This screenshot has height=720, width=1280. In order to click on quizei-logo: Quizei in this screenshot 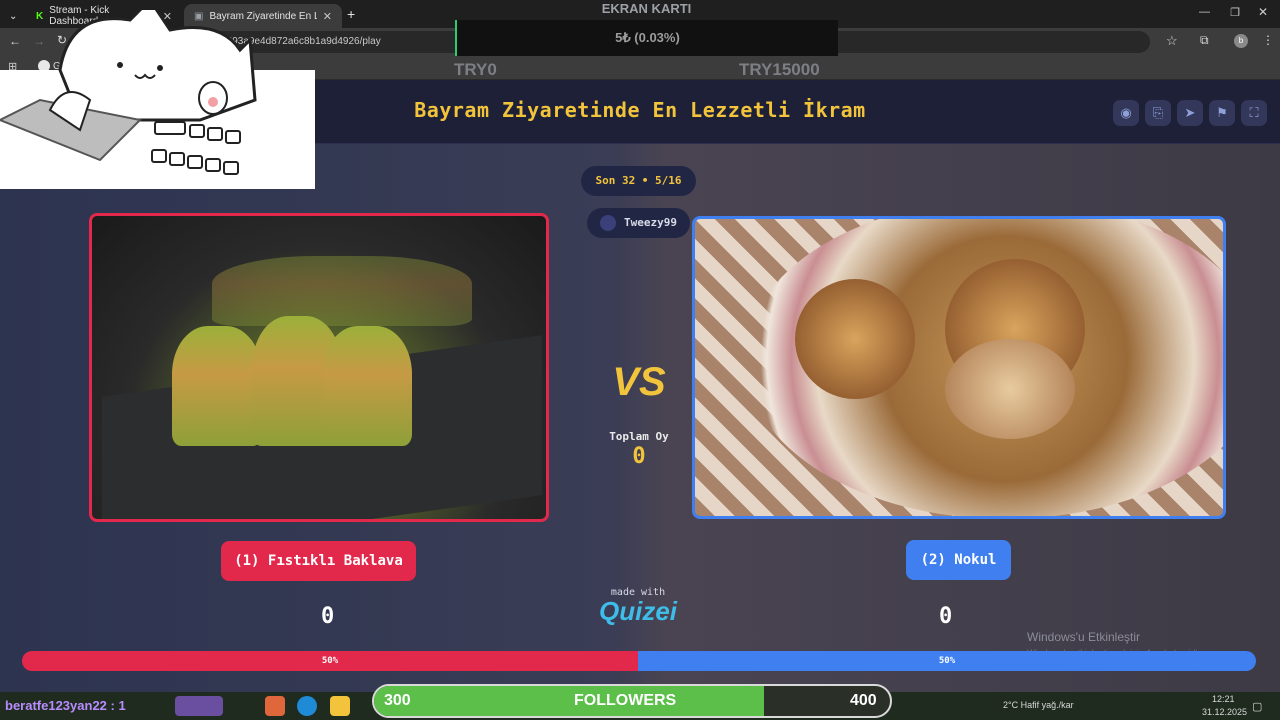, I will do `click(638, 611)`.